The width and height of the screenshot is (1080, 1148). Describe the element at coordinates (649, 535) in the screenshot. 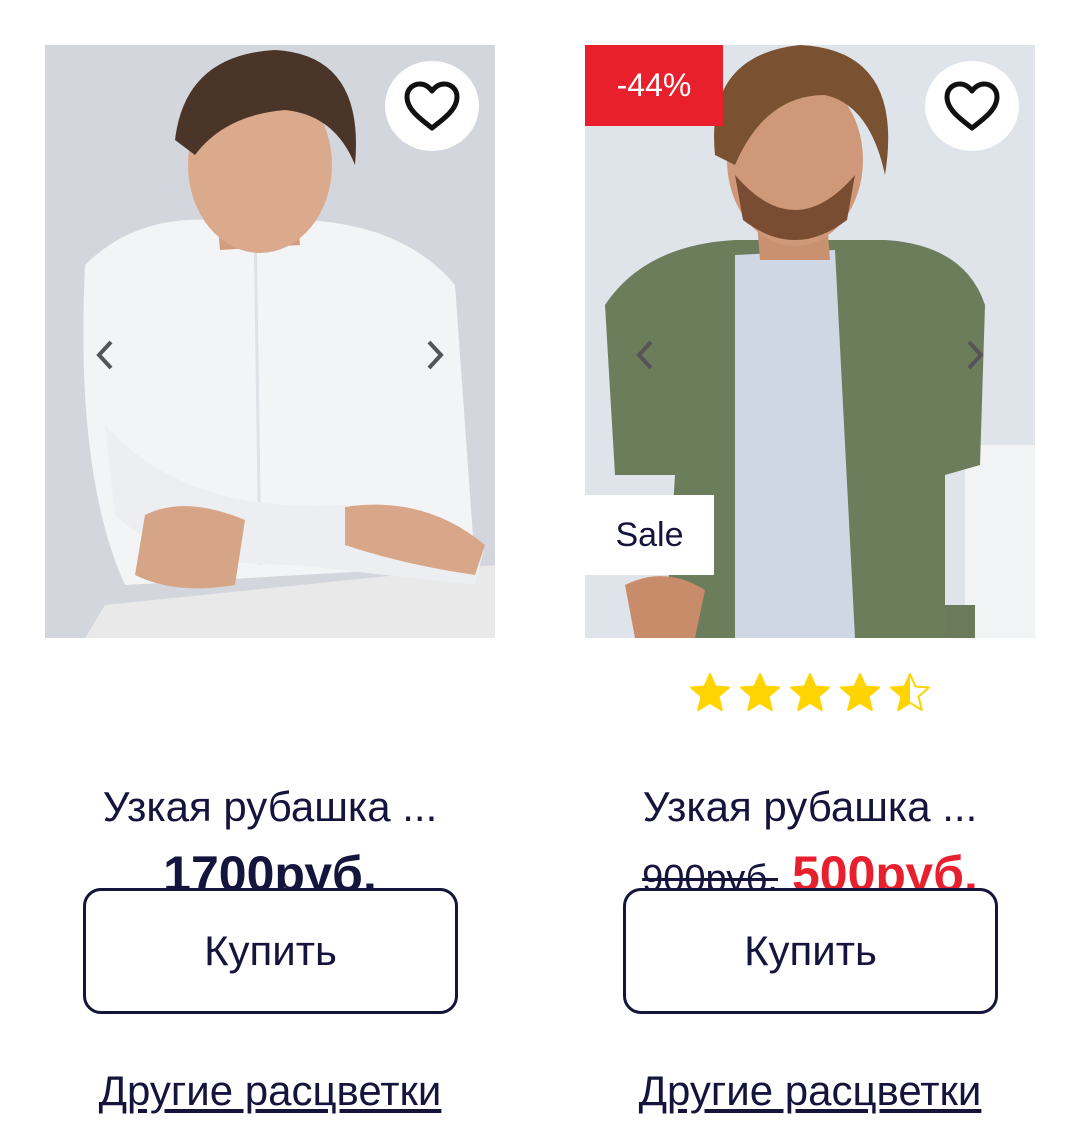

I see `sale-badge: Sale` at that location.